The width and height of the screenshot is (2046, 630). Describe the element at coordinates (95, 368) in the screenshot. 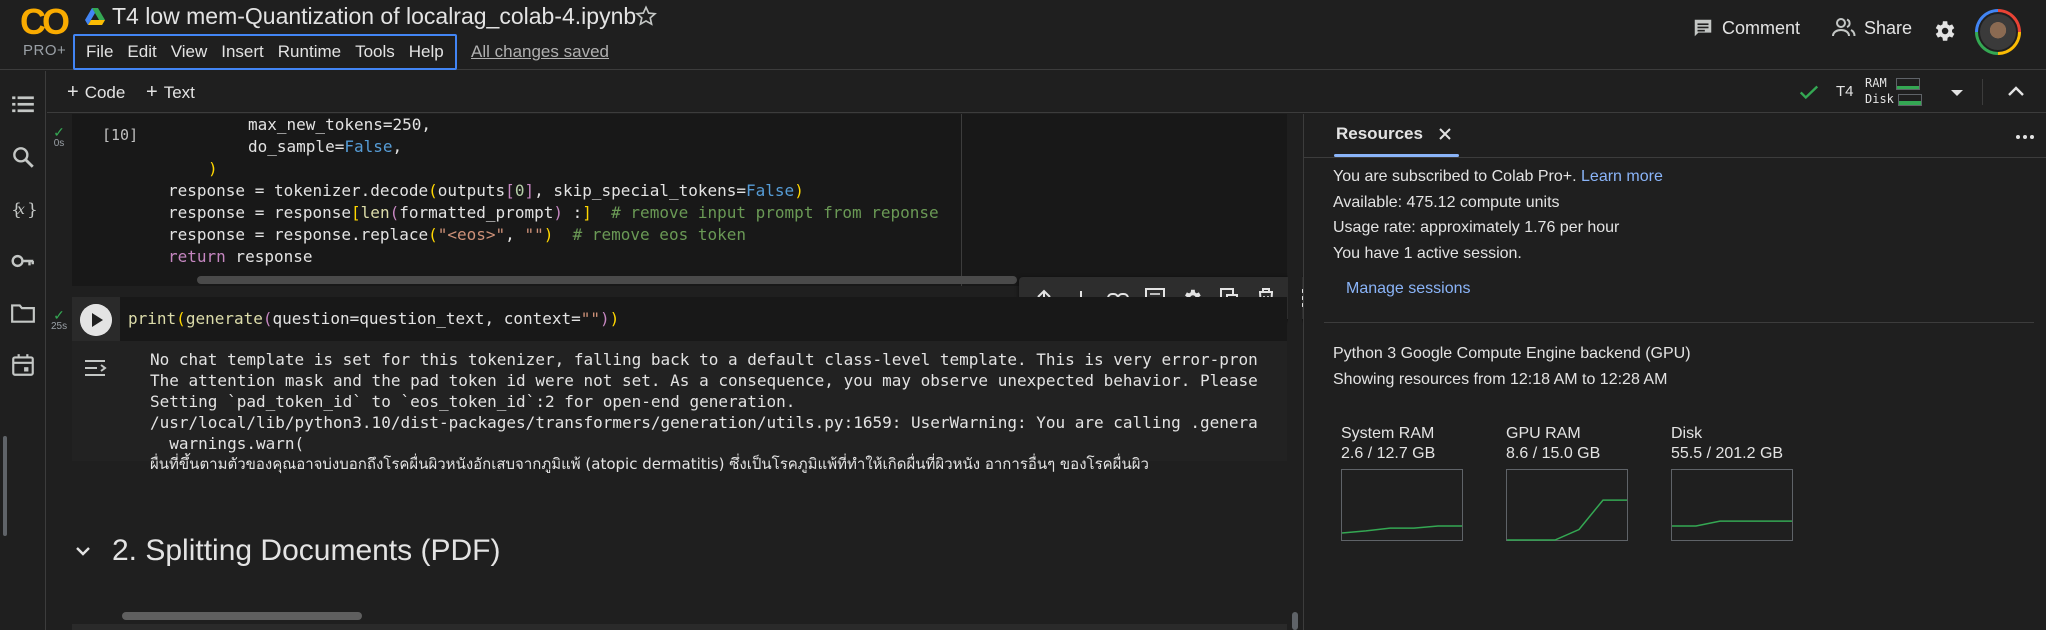

I see `output-actions-icon` at that location.